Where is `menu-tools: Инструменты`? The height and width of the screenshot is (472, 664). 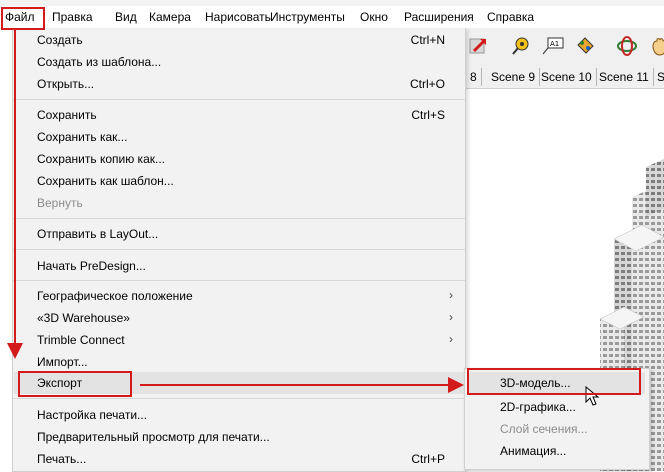
menu-tools: Инструменты is located at coordinates (307, 17).